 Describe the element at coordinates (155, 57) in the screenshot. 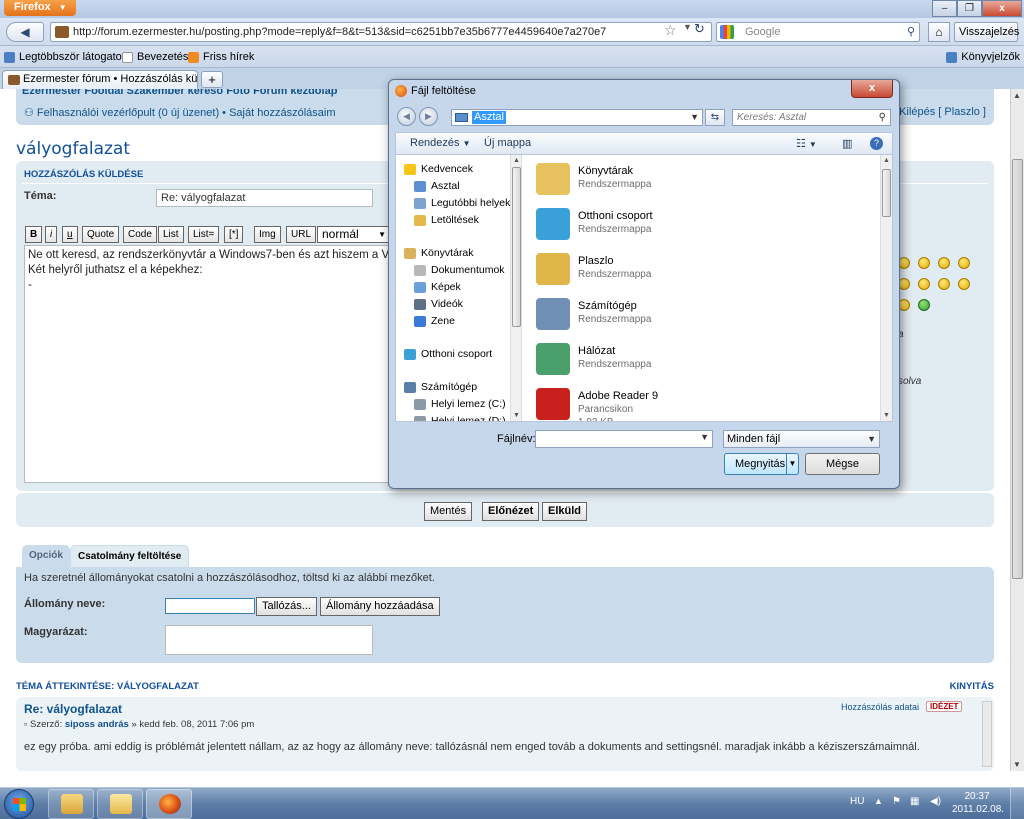

I see `bookmark-getting-started: Bevezetés` at that location.